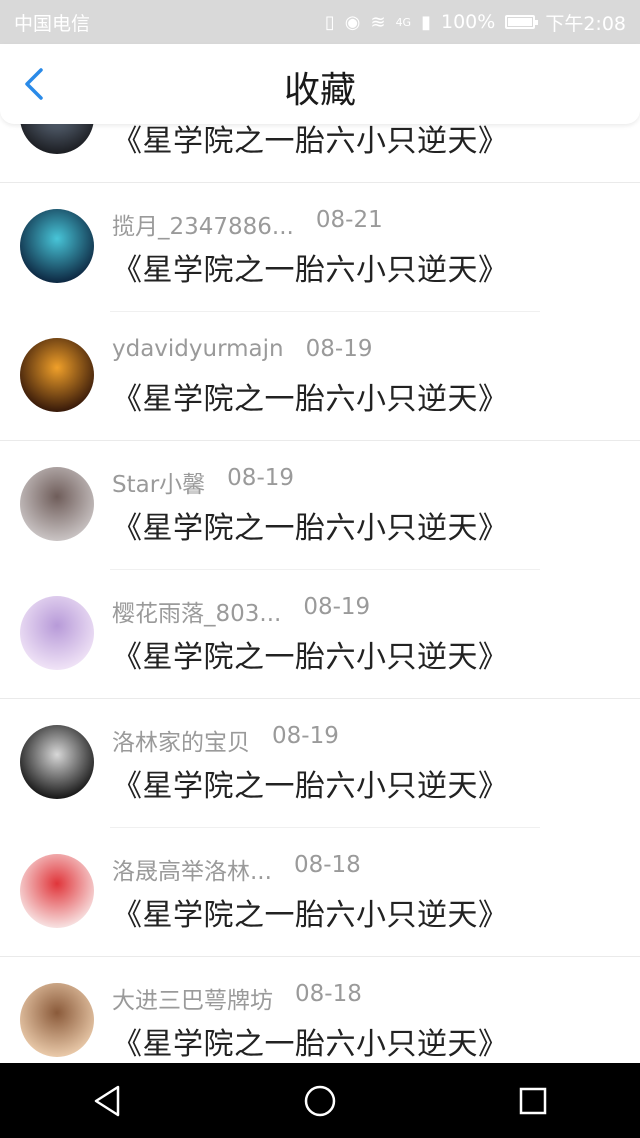  Describe the element at coordinates (198, 349) in the screenshot. I see `username: ydavidyurmajn` at that location.